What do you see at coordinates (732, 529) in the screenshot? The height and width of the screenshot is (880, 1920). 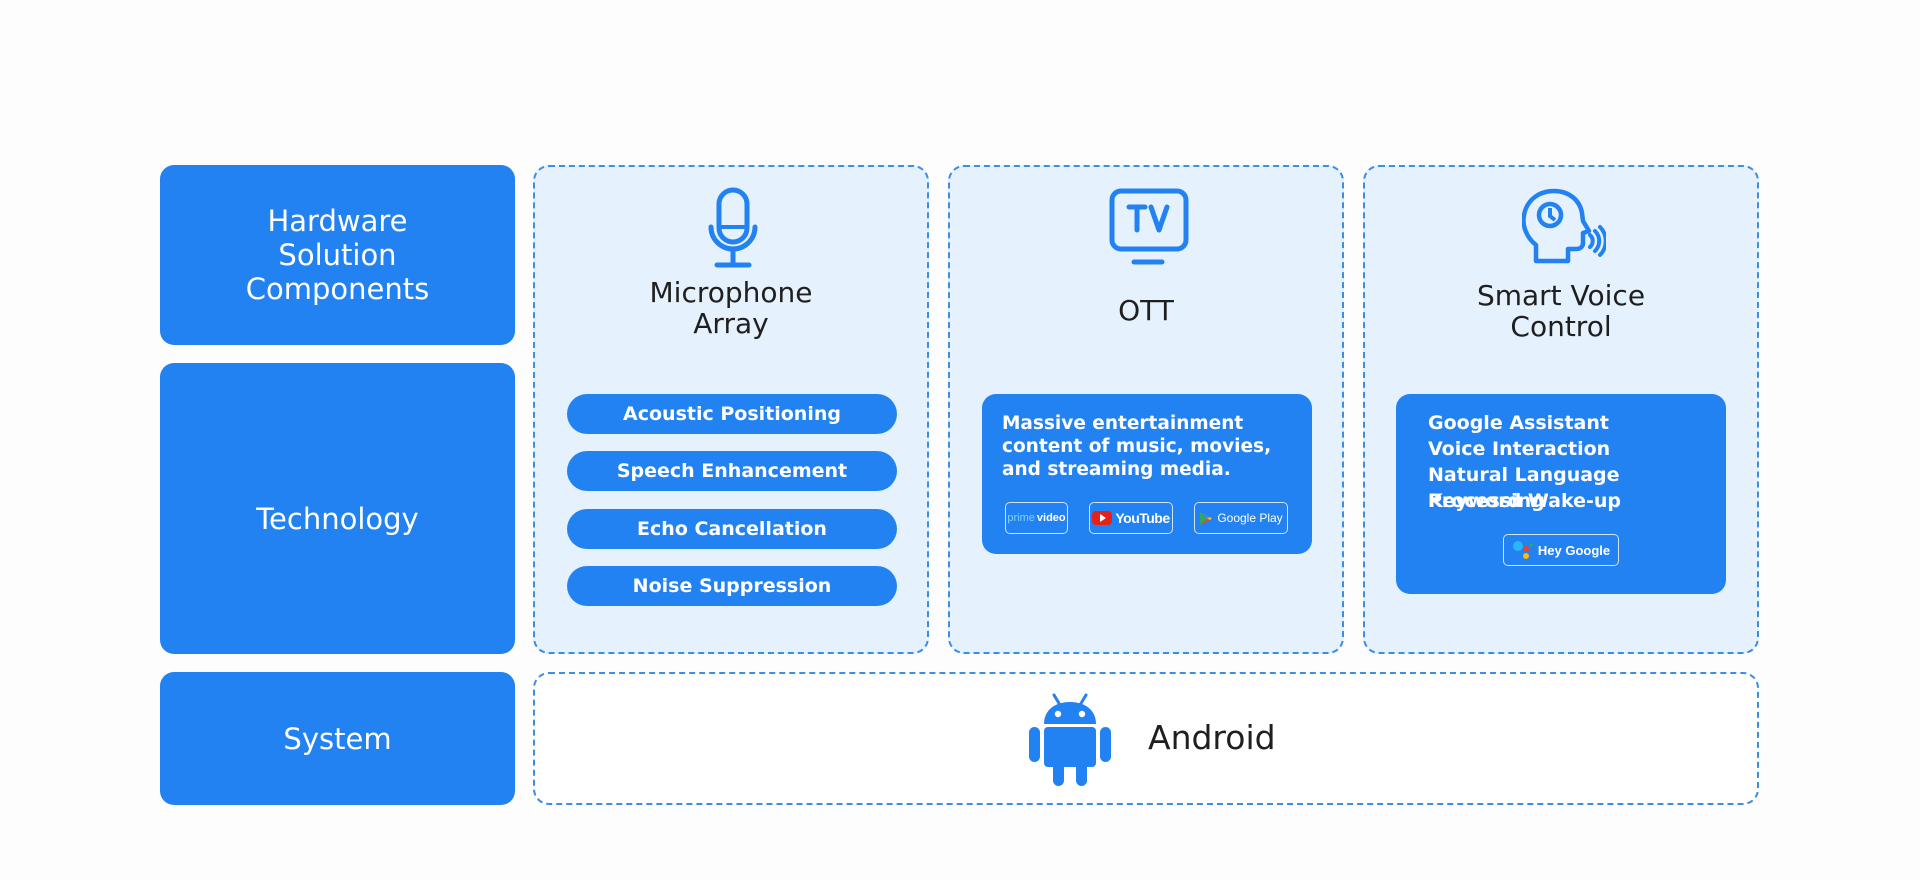 I see `feature-pill-echo-cancellation: Echo Cancellation` at bounding box center [732, 529].